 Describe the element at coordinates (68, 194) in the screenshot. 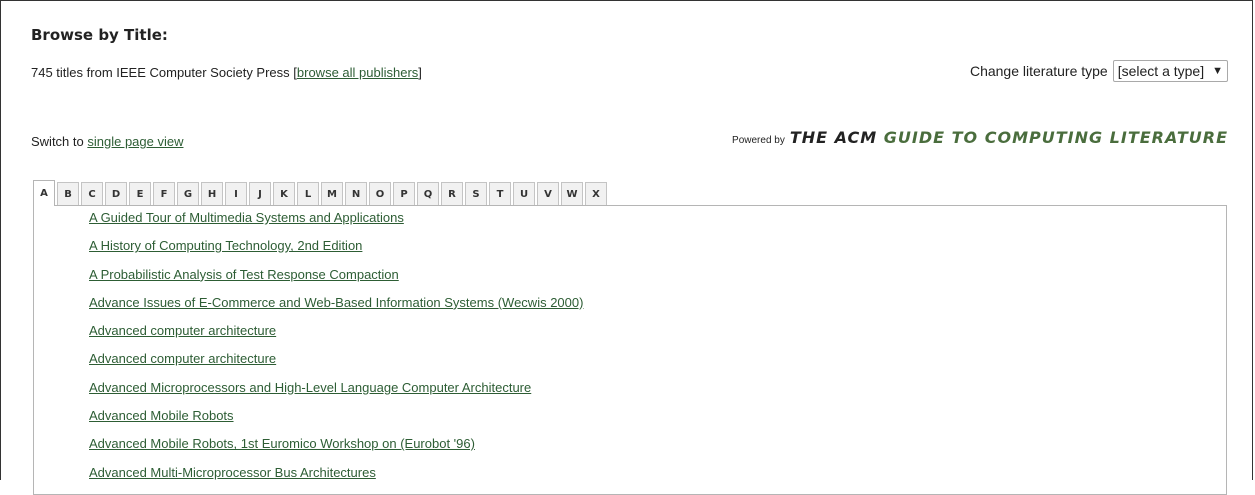

I see `tab-letter-b: B` at that location.